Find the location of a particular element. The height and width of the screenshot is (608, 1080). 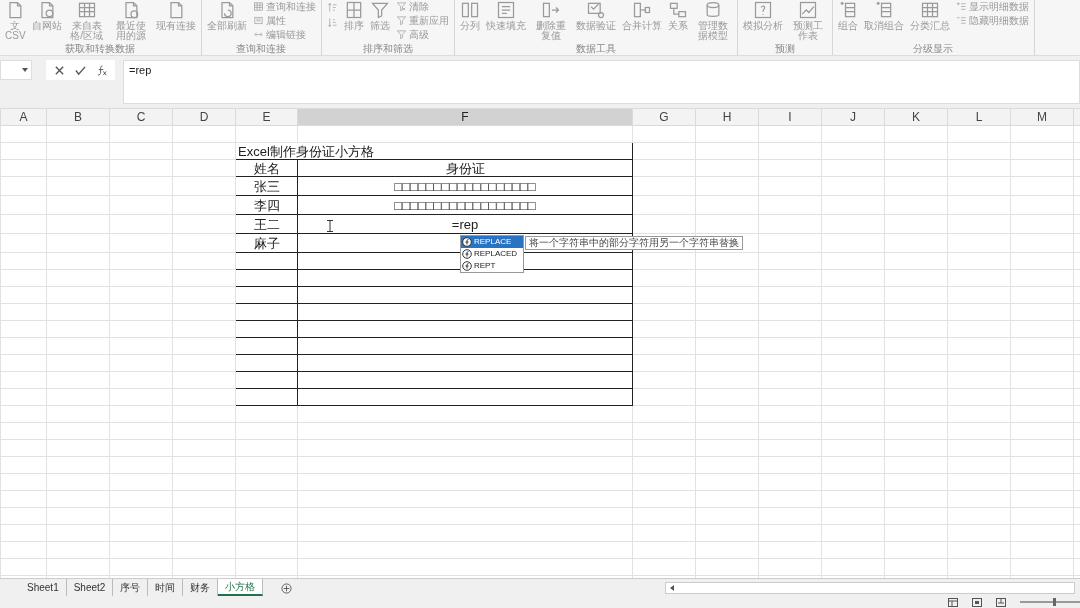

ribbon-button: 快速填充 is located at coordinates (505, 15).